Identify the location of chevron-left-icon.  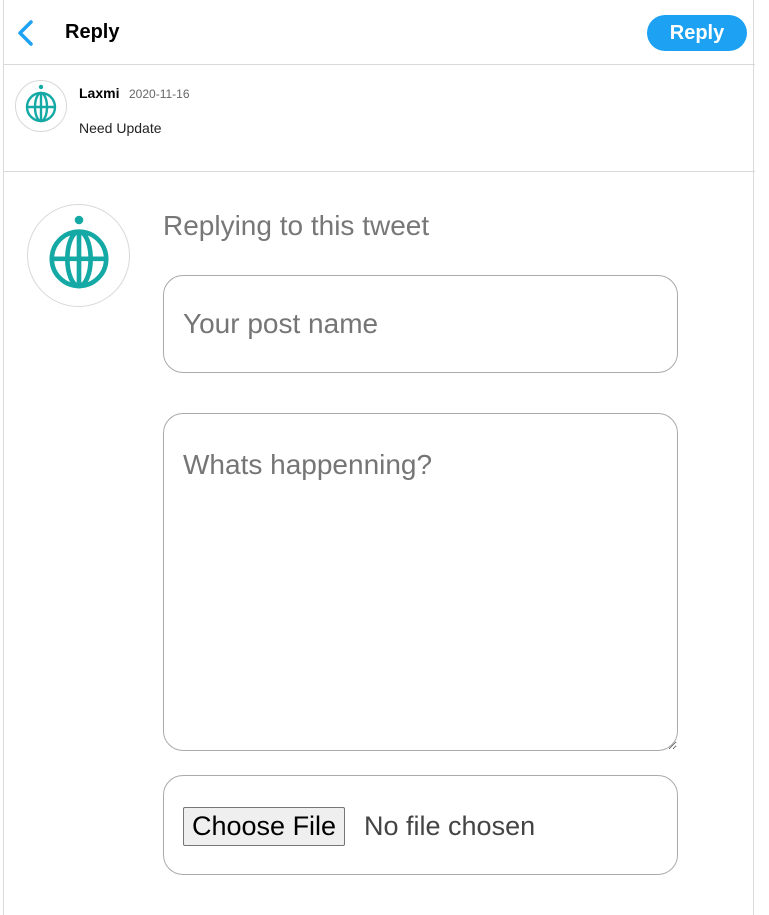
(25, 33).